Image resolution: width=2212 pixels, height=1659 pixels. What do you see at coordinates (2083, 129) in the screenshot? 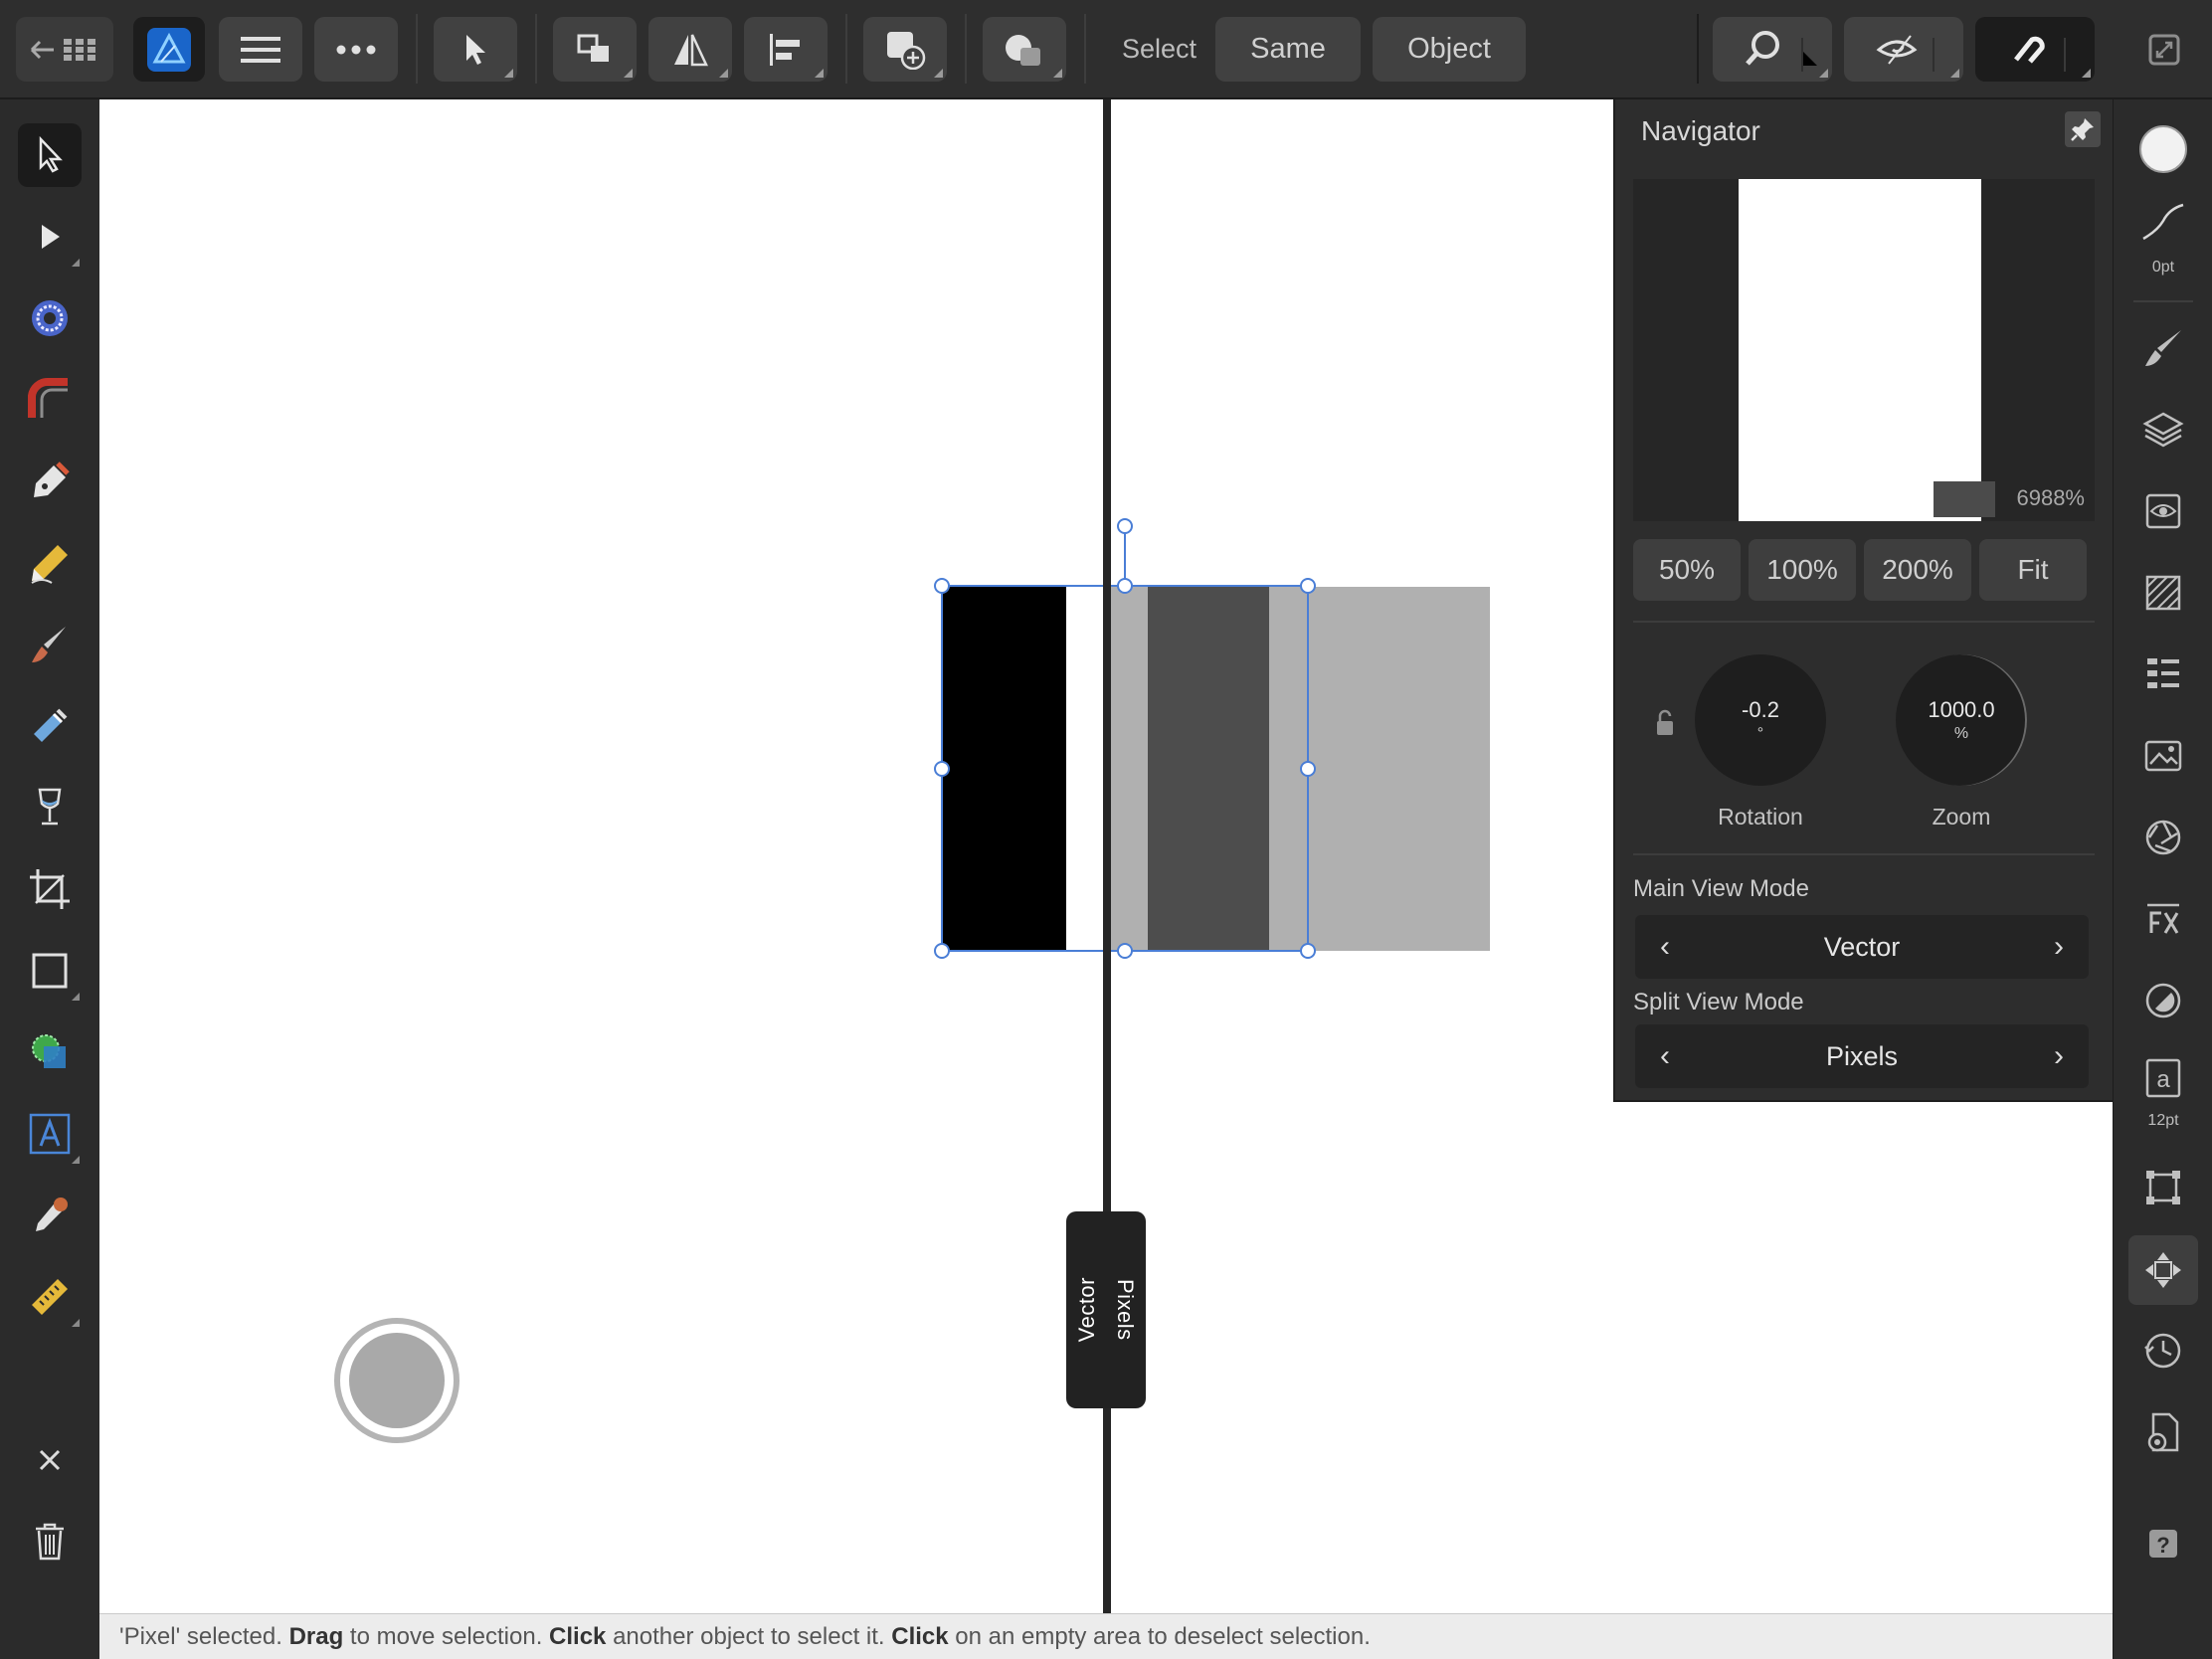
I see `pin-panel-button` at bounding box center [2083, 129].